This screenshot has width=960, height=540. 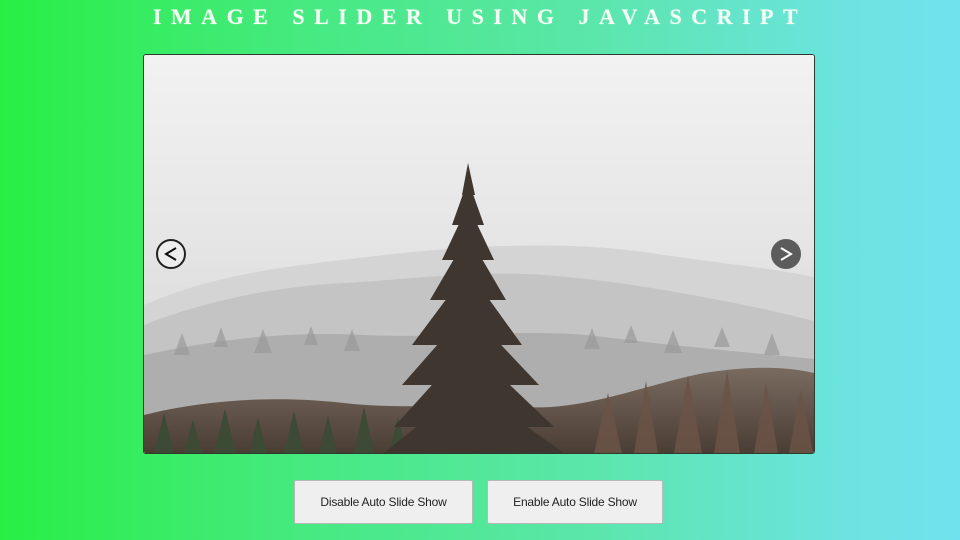 I want to click on next-slide-button, so click(x=786, y=254).